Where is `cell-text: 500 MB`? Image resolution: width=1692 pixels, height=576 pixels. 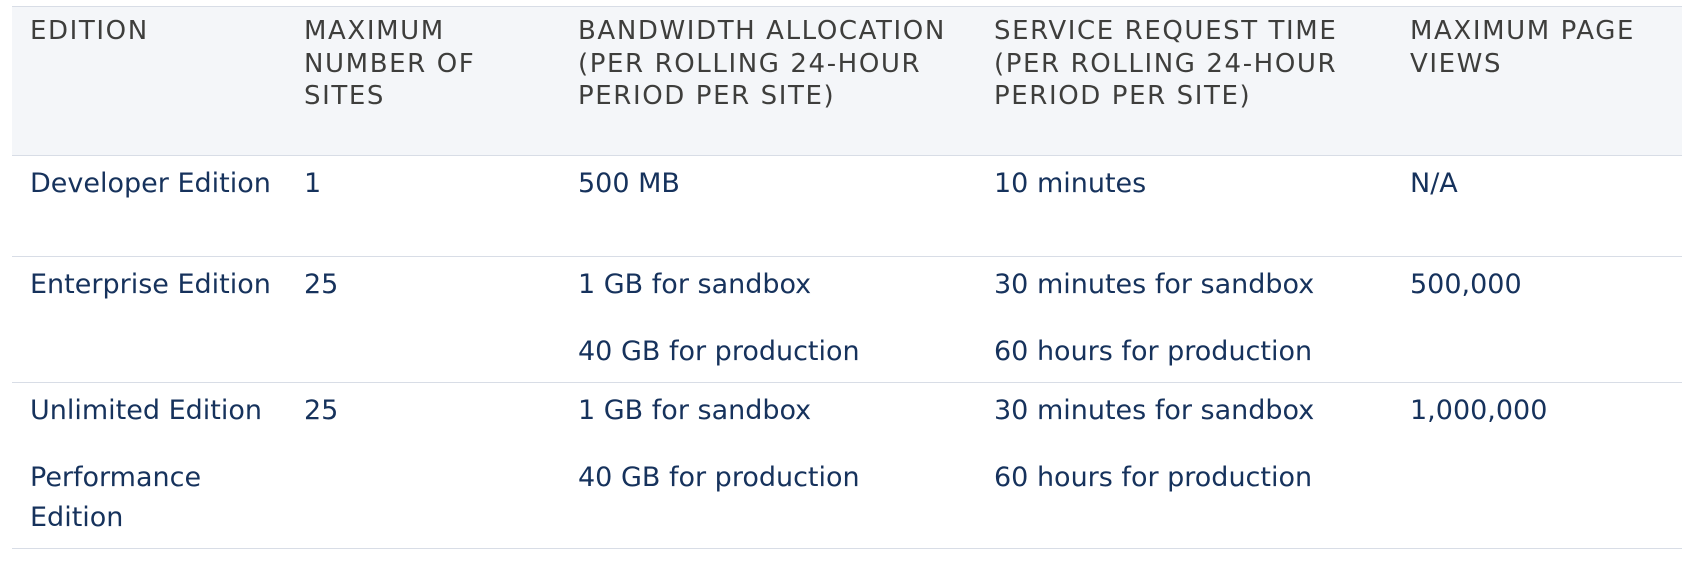 cell-text: 500 MB is located at coordinates (629, 183).